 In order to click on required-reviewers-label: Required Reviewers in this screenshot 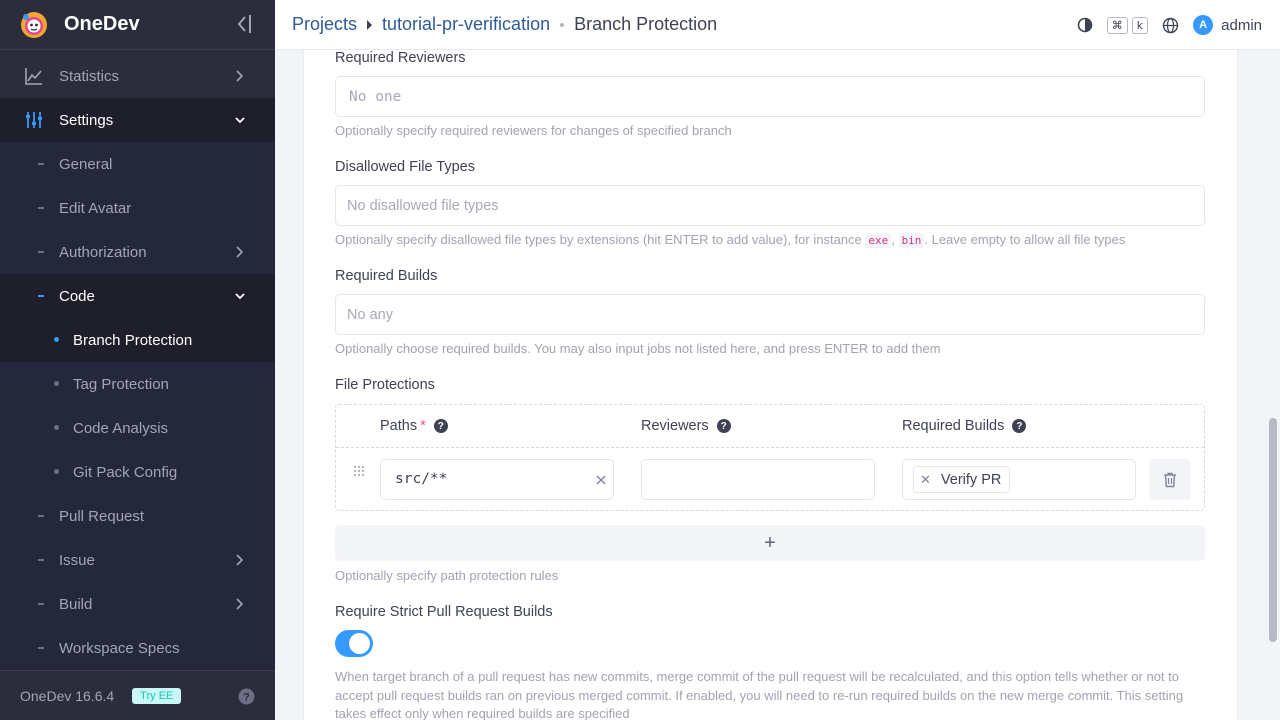, I will do `click(400, 58)`.